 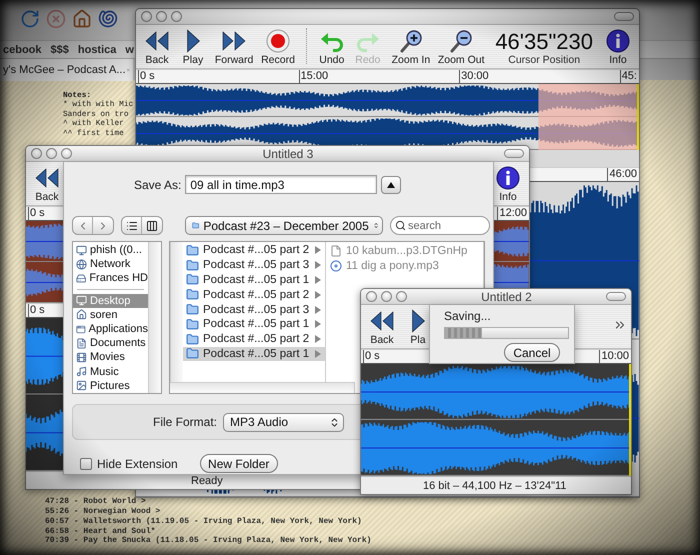 I want to click on ruler-label: 10:00, so click(x=614, y=356).